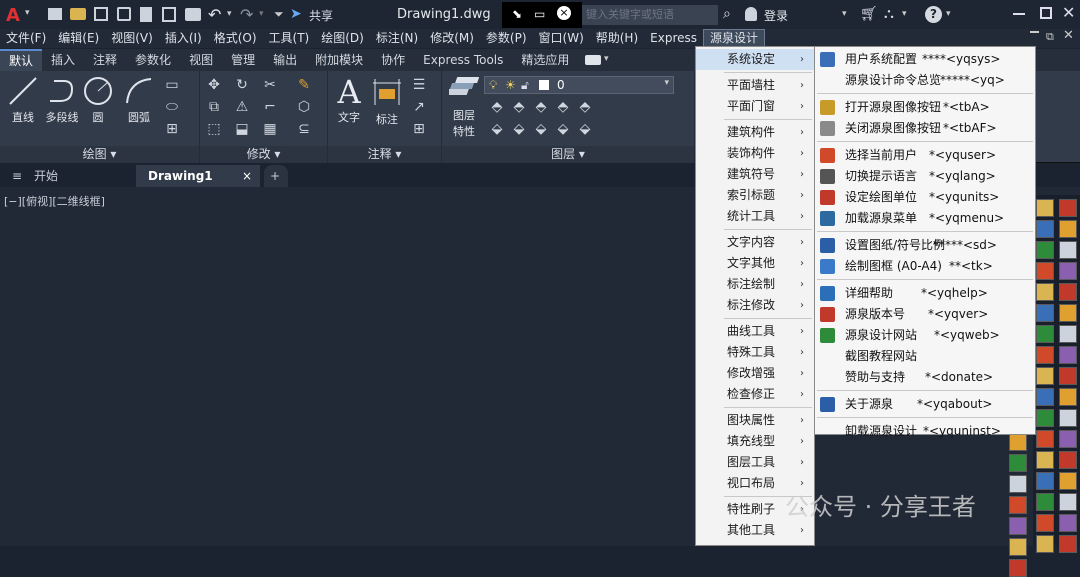 The image size is (1080, 577). Describe the element at coordinates (243, 60) in the screenshot. I see `ribbon-tab-5: 管理` at that location.